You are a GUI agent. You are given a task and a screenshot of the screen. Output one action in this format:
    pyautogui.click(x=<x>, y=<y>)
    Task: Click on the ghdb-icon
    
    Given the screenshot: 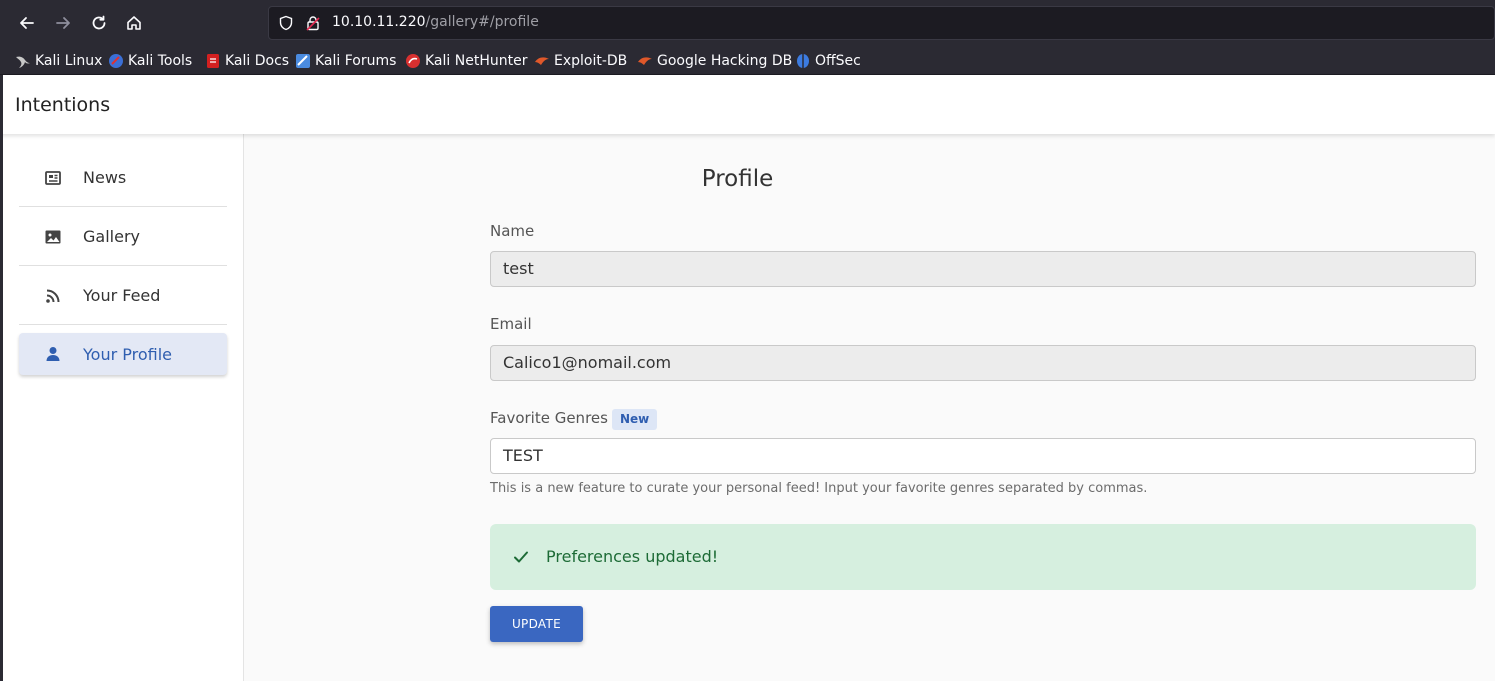 What is the action you would take?
    pyautogui.click(x=645, y=61)
    